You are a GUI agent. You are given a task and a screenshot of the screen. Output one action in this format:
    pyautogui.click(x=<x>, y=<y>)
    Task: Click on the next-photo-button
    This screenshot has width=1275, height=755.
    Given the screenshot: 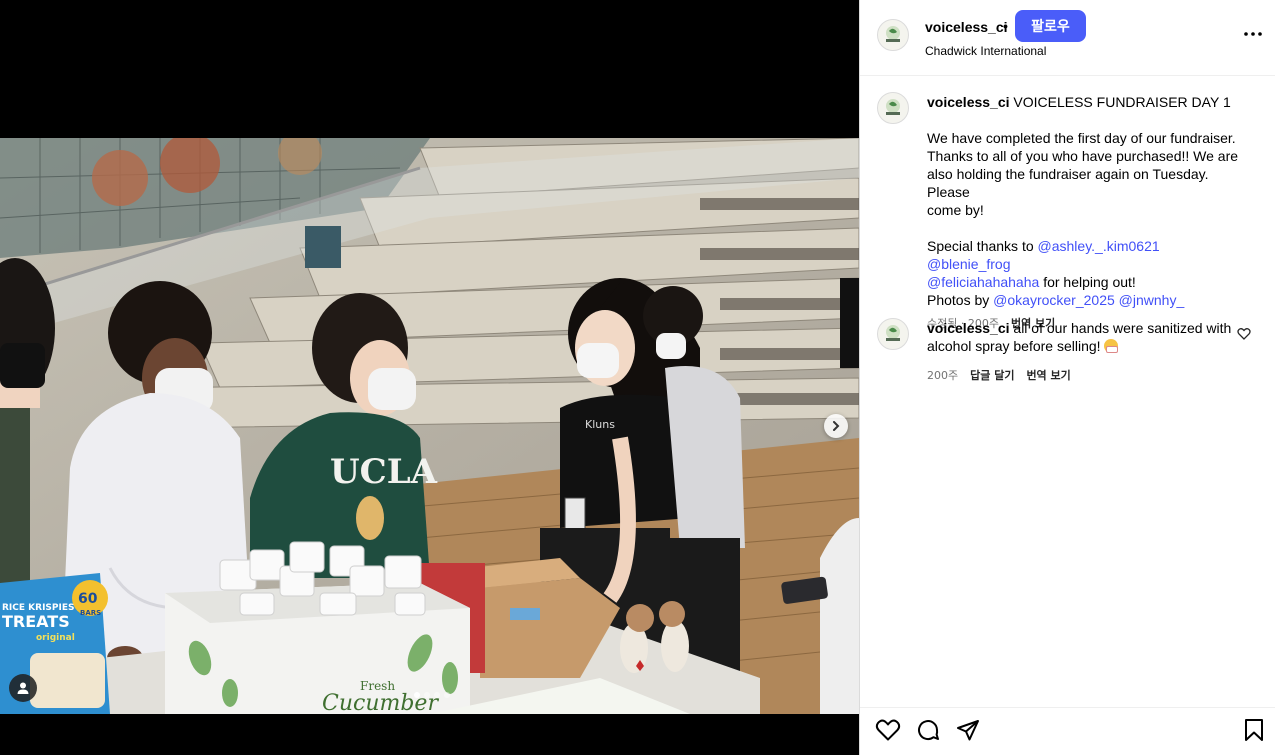 What is the action you would take?
    pyautogui.click(x=836, y=426)
    